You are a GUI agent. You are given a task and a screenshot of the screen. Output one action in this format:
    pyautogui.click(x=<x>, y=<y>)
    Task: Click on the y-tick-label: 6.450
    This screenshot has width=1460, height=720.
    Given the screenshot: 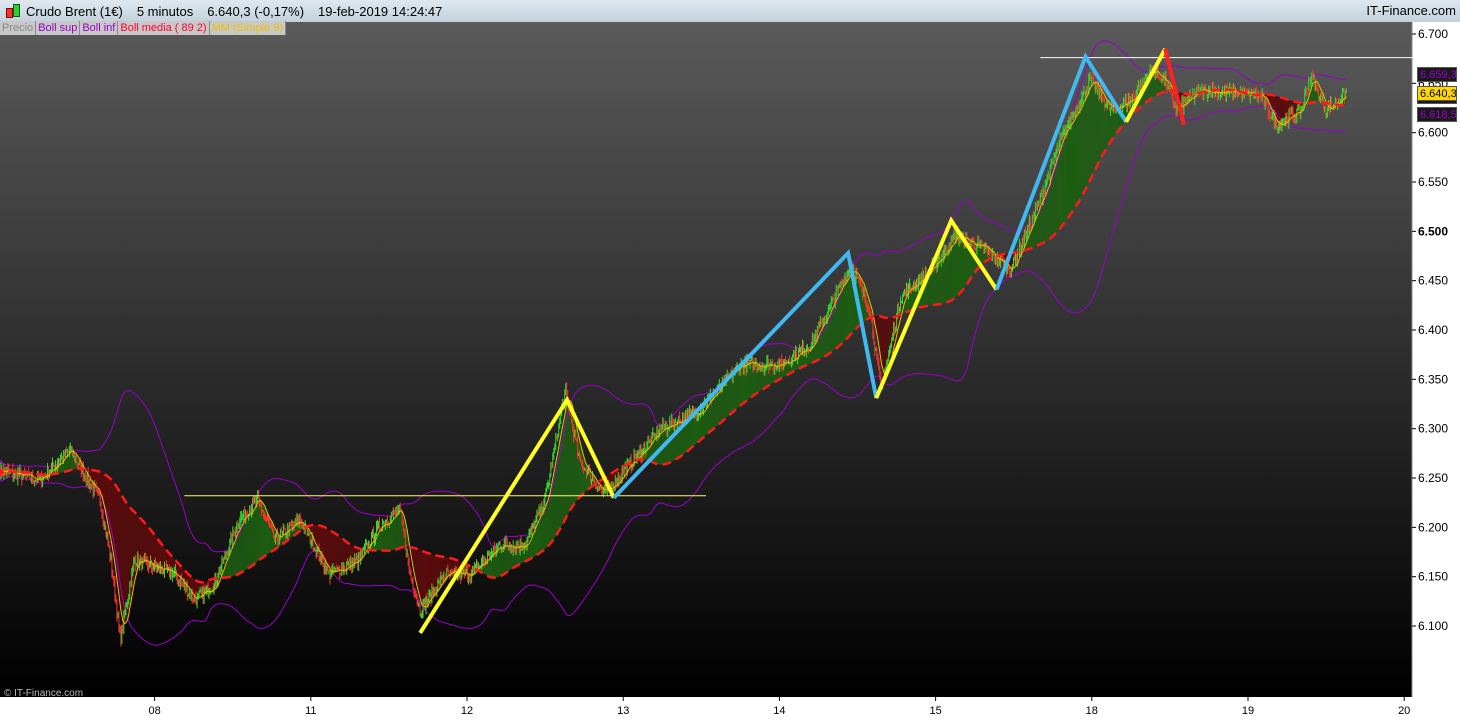 What is the action you would take?
    pyautogui.click(x=1433, y=281)
    